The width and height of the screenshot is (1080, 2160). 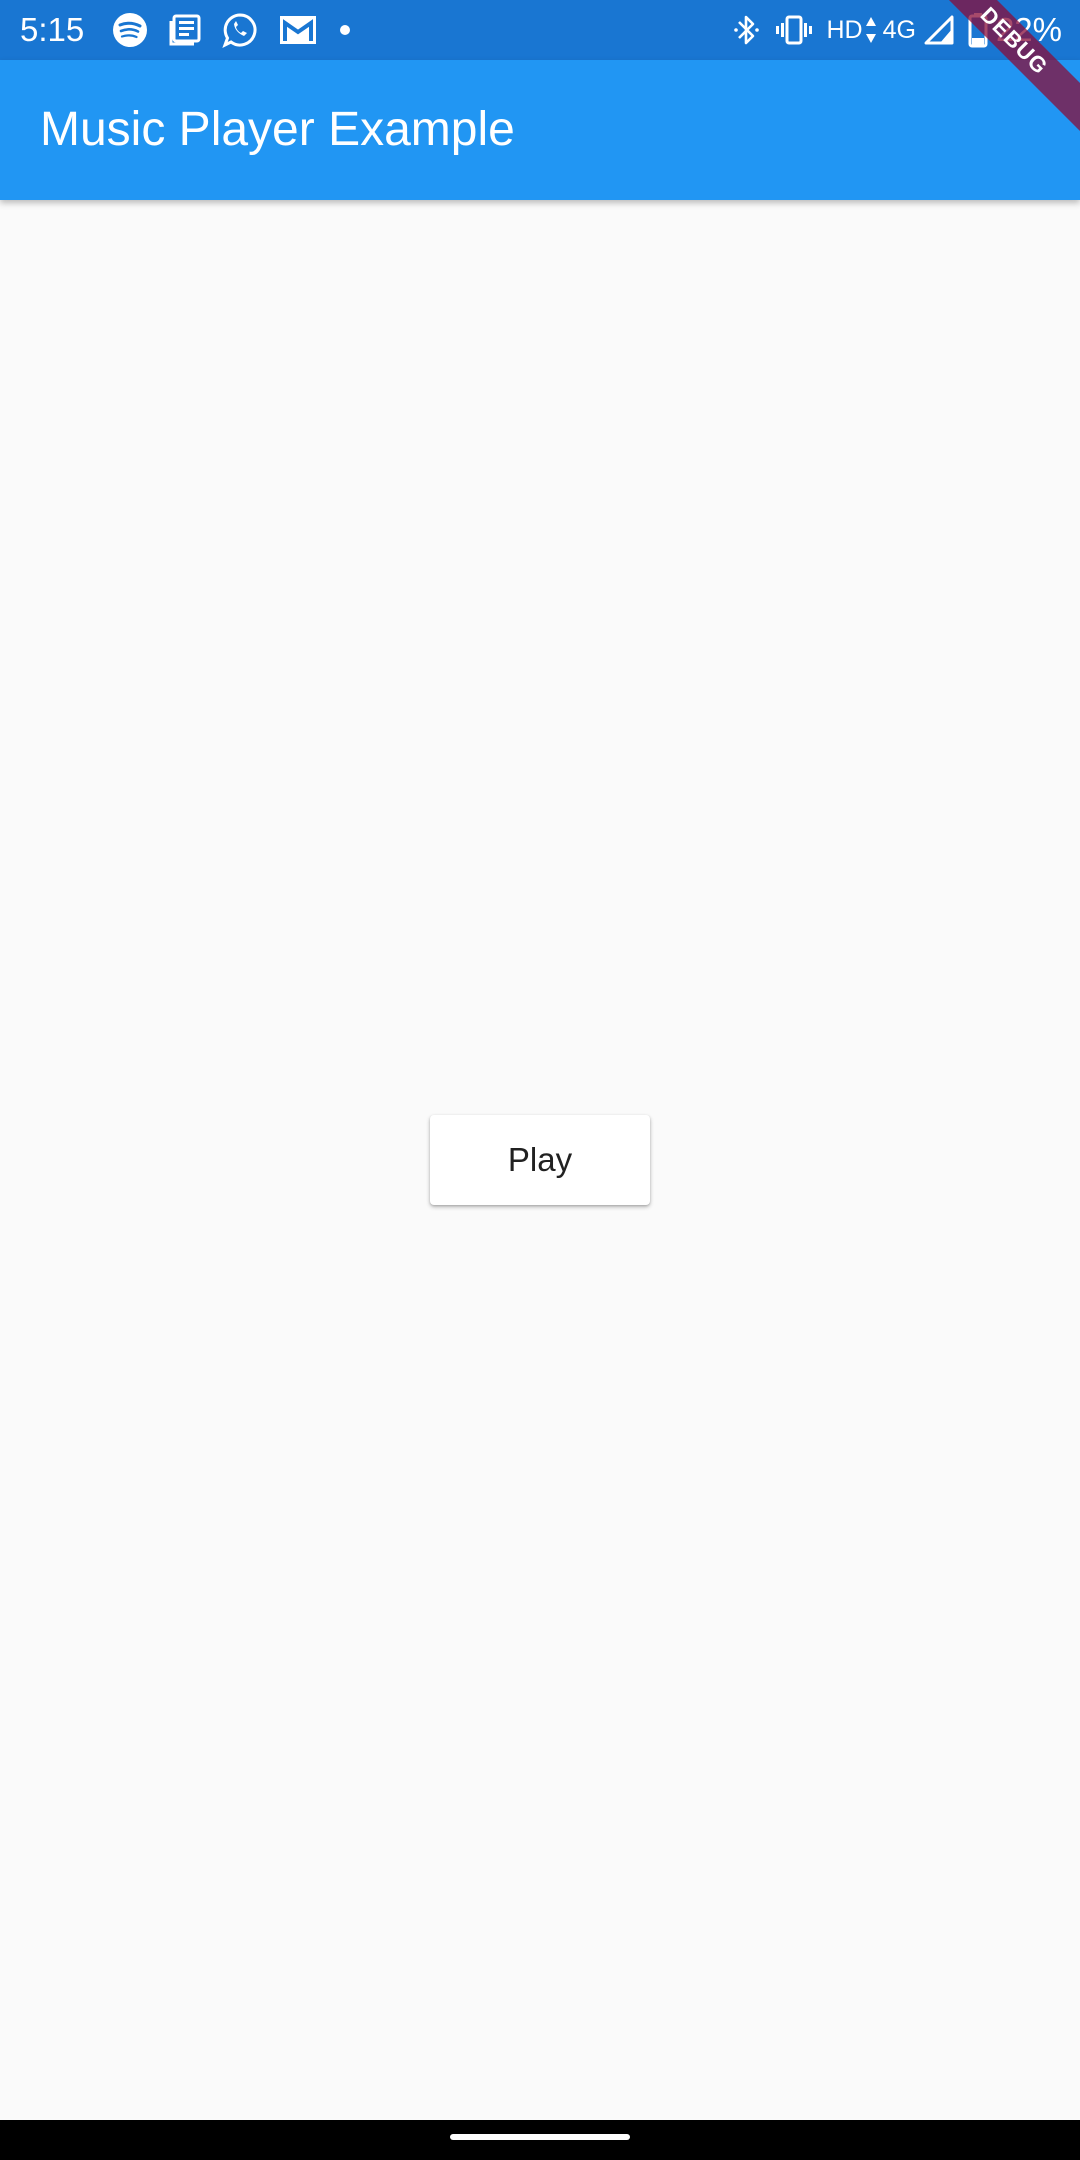 I want to click on status-bar: 5:15 HD 4G 22%, so click(x=540, y=30).